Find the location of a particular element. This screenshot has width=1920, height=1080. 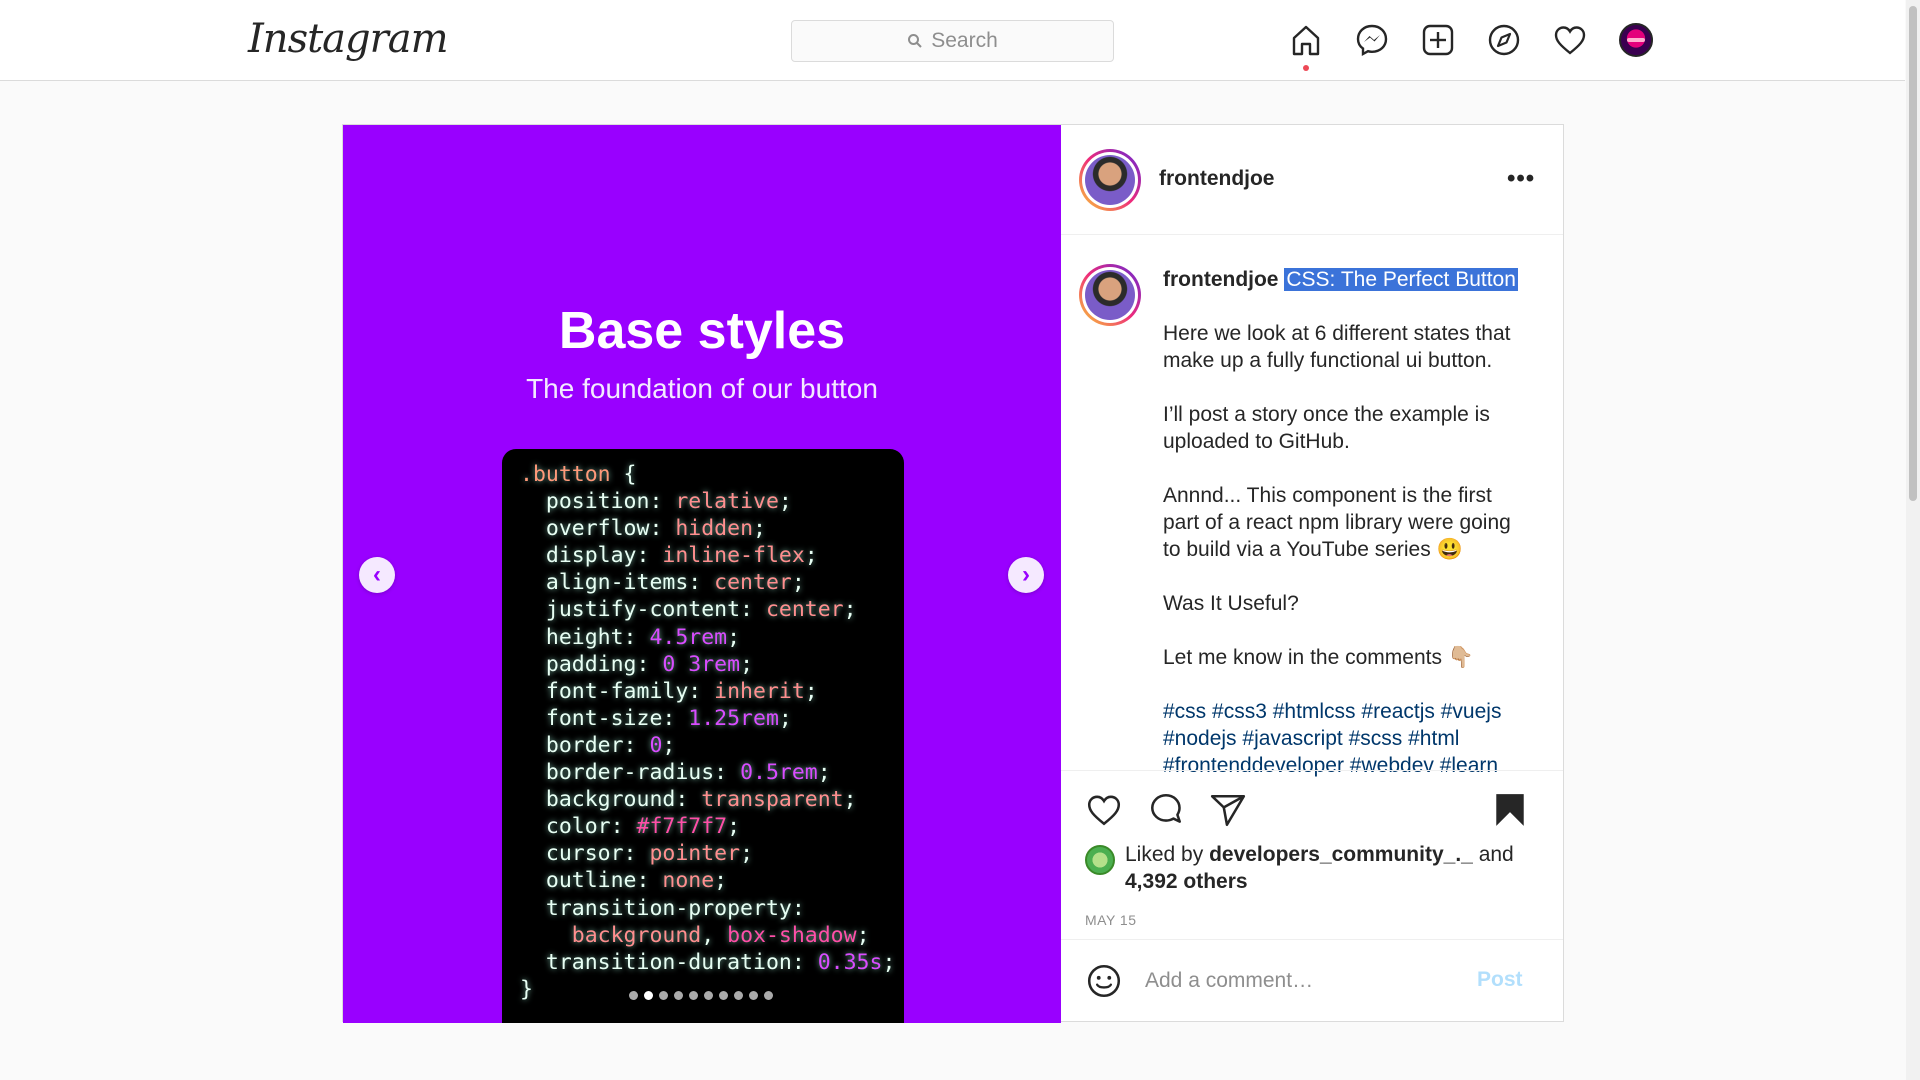

code-line: padding: 0 3rem; is located at coordinates (712, 664).